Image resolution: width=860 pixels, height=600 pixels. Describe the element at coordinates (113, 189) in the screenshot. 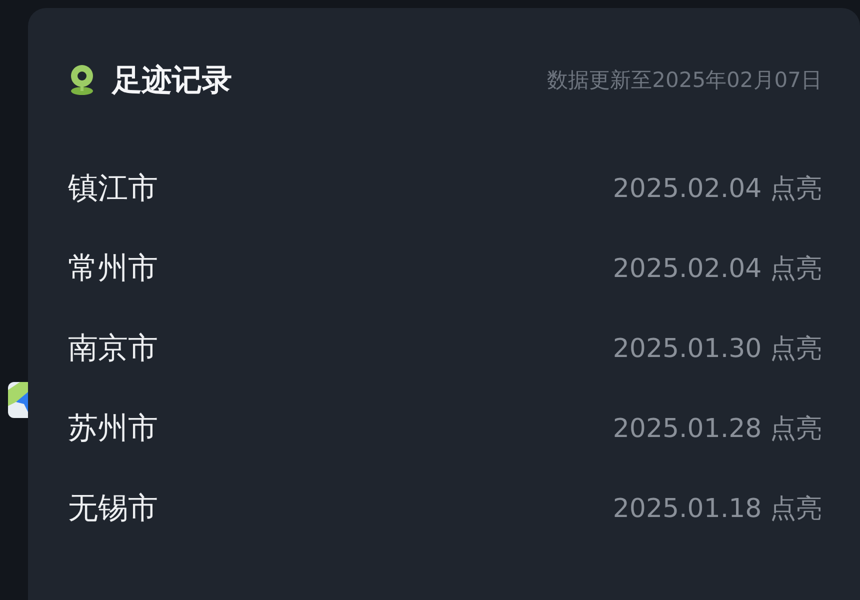

I see `city-name: 镇江市` at that location.